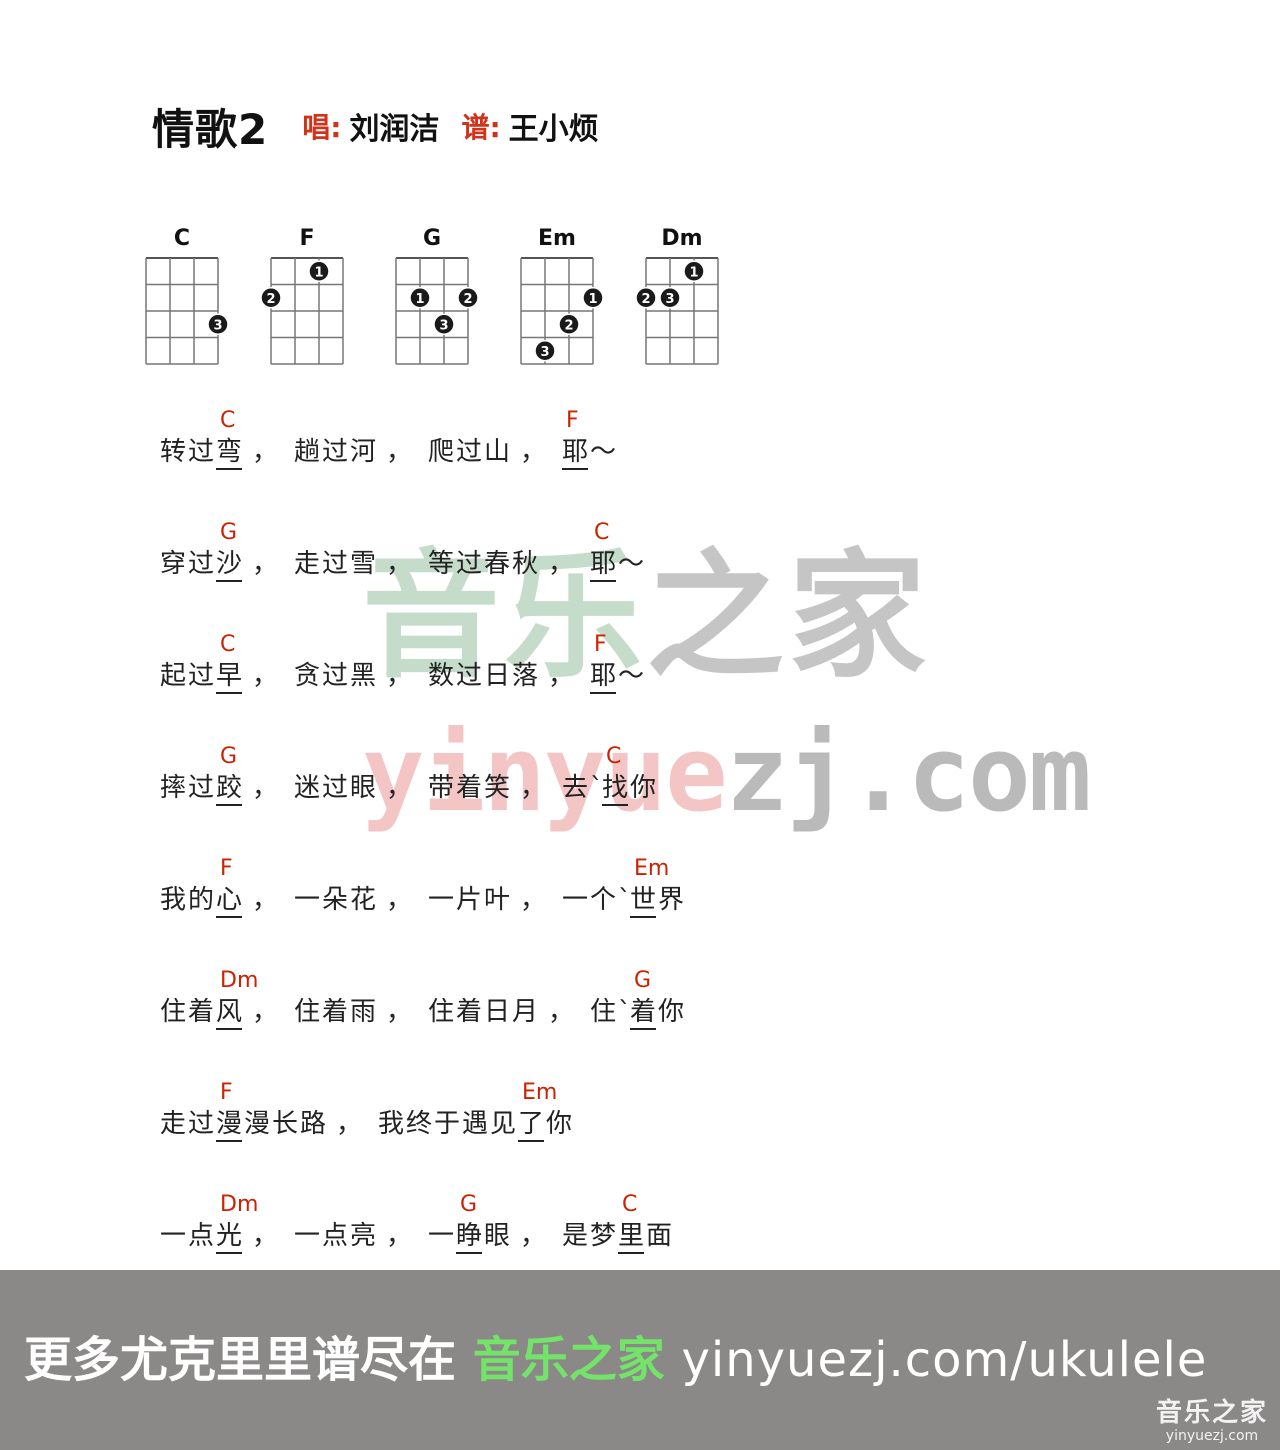 Image resolution: width=1280 pixels, height=1450 pixels. Describe the element at coordinates (201, 1012) in the screenshot. I see `lyric-syllable: 着` at that location.